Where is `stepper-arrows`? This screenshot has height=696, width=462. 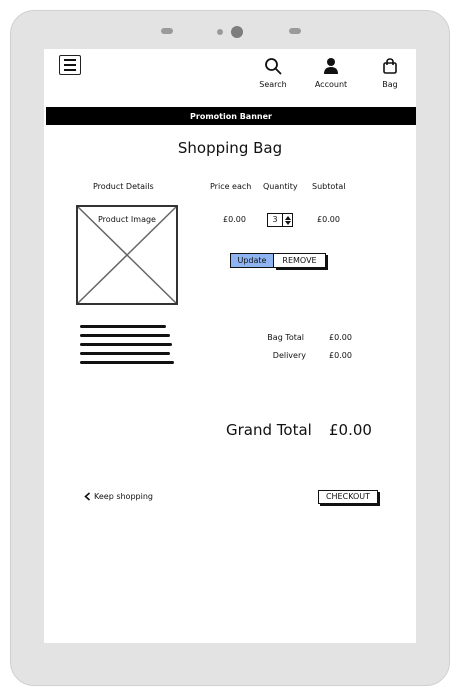 stepper-arrows is located at coordinates (287, 220).